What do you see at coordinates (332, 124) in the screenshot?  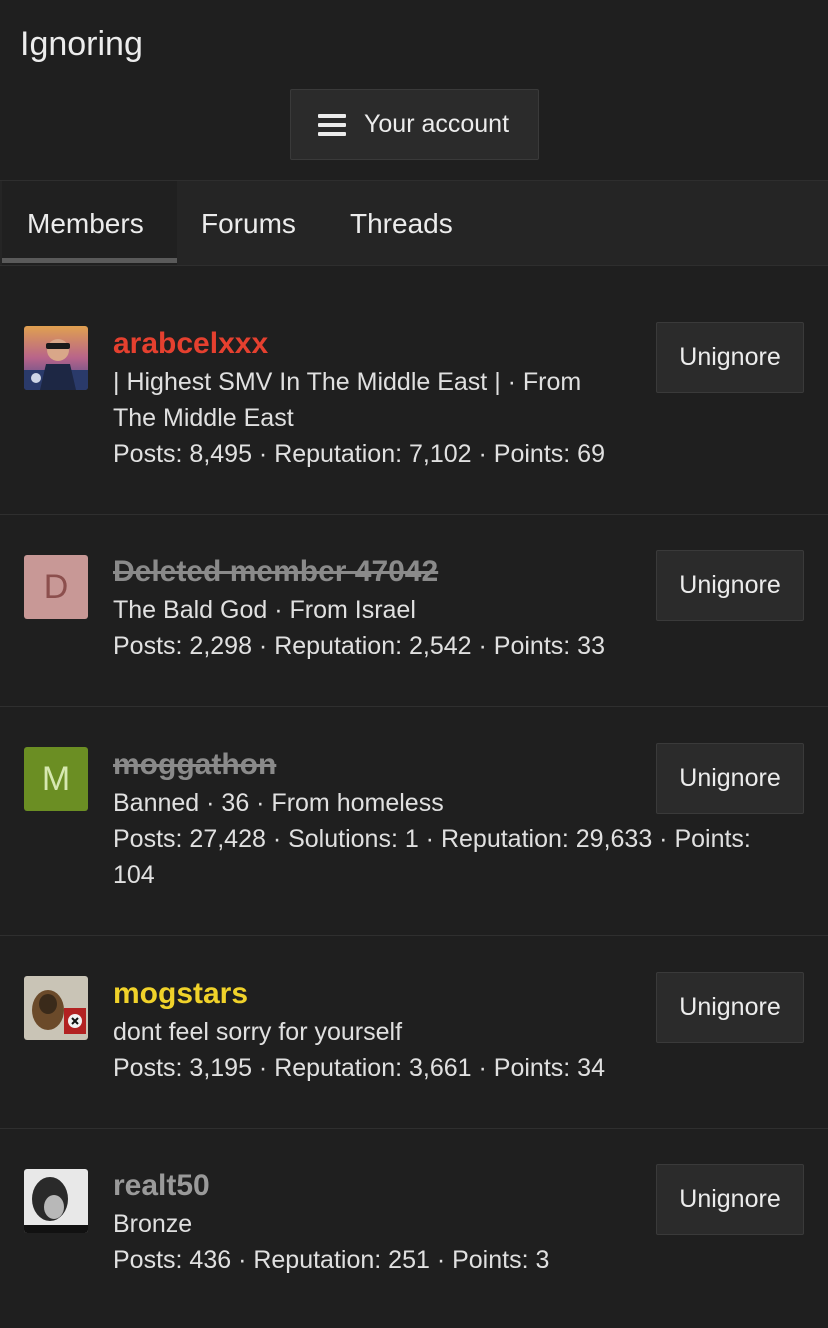 I see `menu-icon` at bounding box center [332, 124].